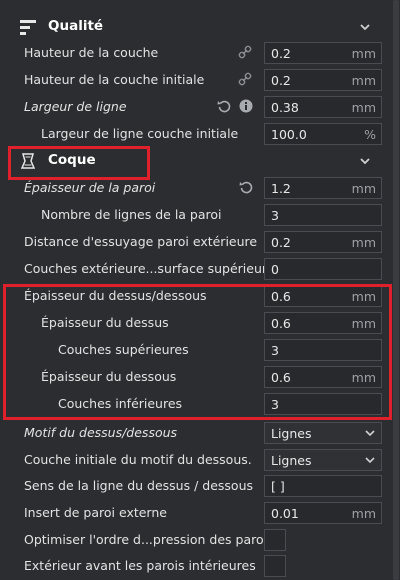 Image resolution: width=400 pixels, height=580 pixels. Describe the element at coordinates (90, 187) in the screenshot. I see `setting-label: Épaisseur de la paroi` at that location.